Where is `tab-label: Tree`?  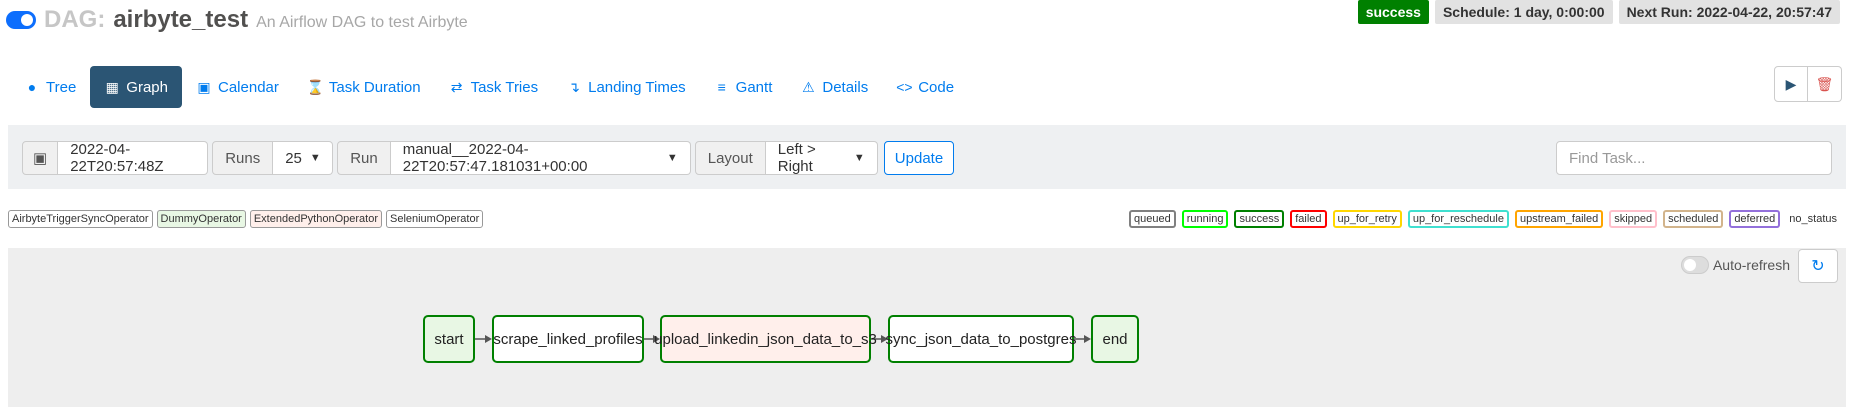
tab-label: Tree is located at coordinates (61, 87).